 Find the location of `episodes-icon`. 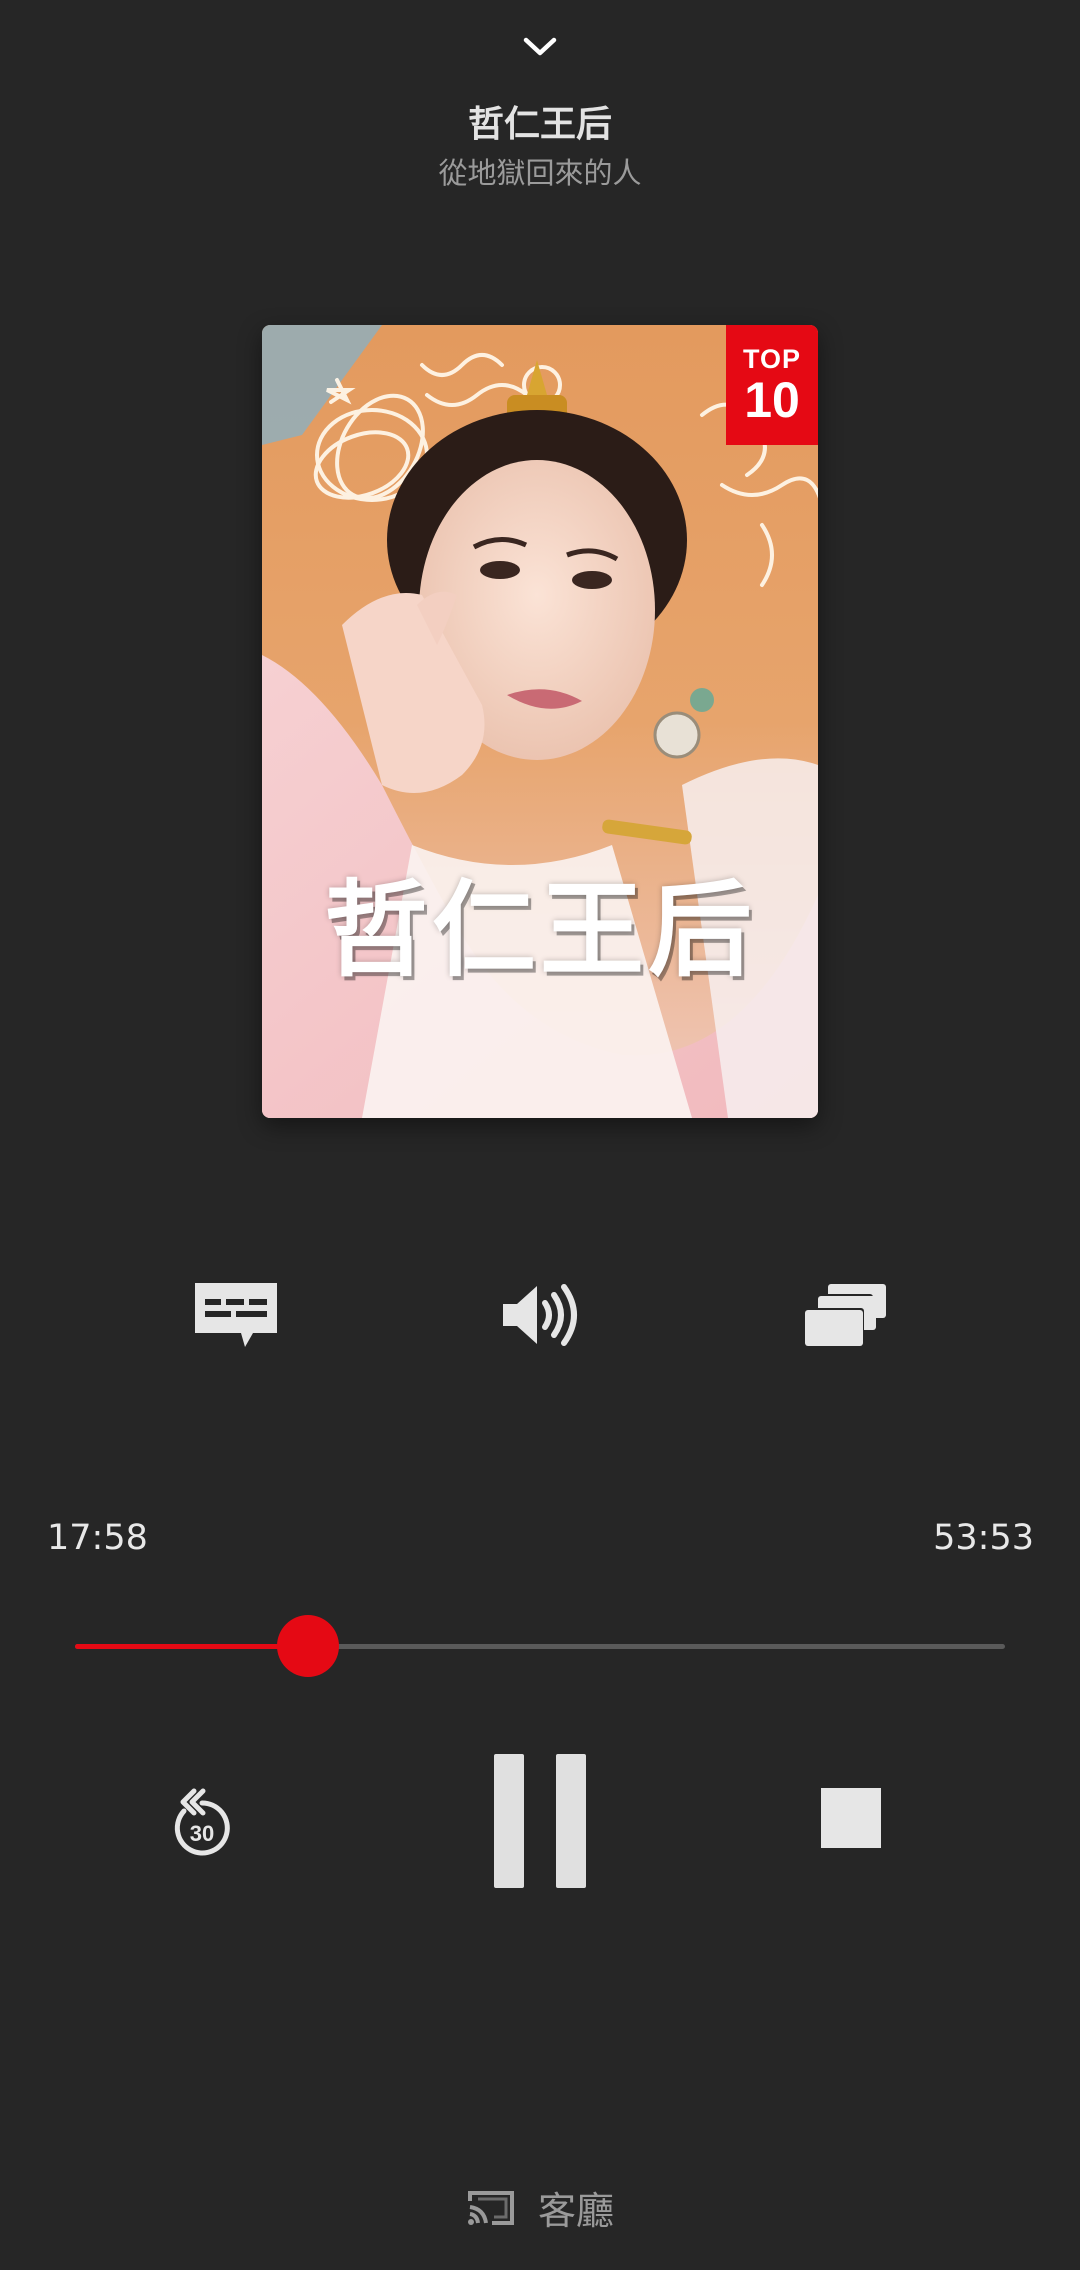

episodes-icon is located at coordinates (844, 1315).